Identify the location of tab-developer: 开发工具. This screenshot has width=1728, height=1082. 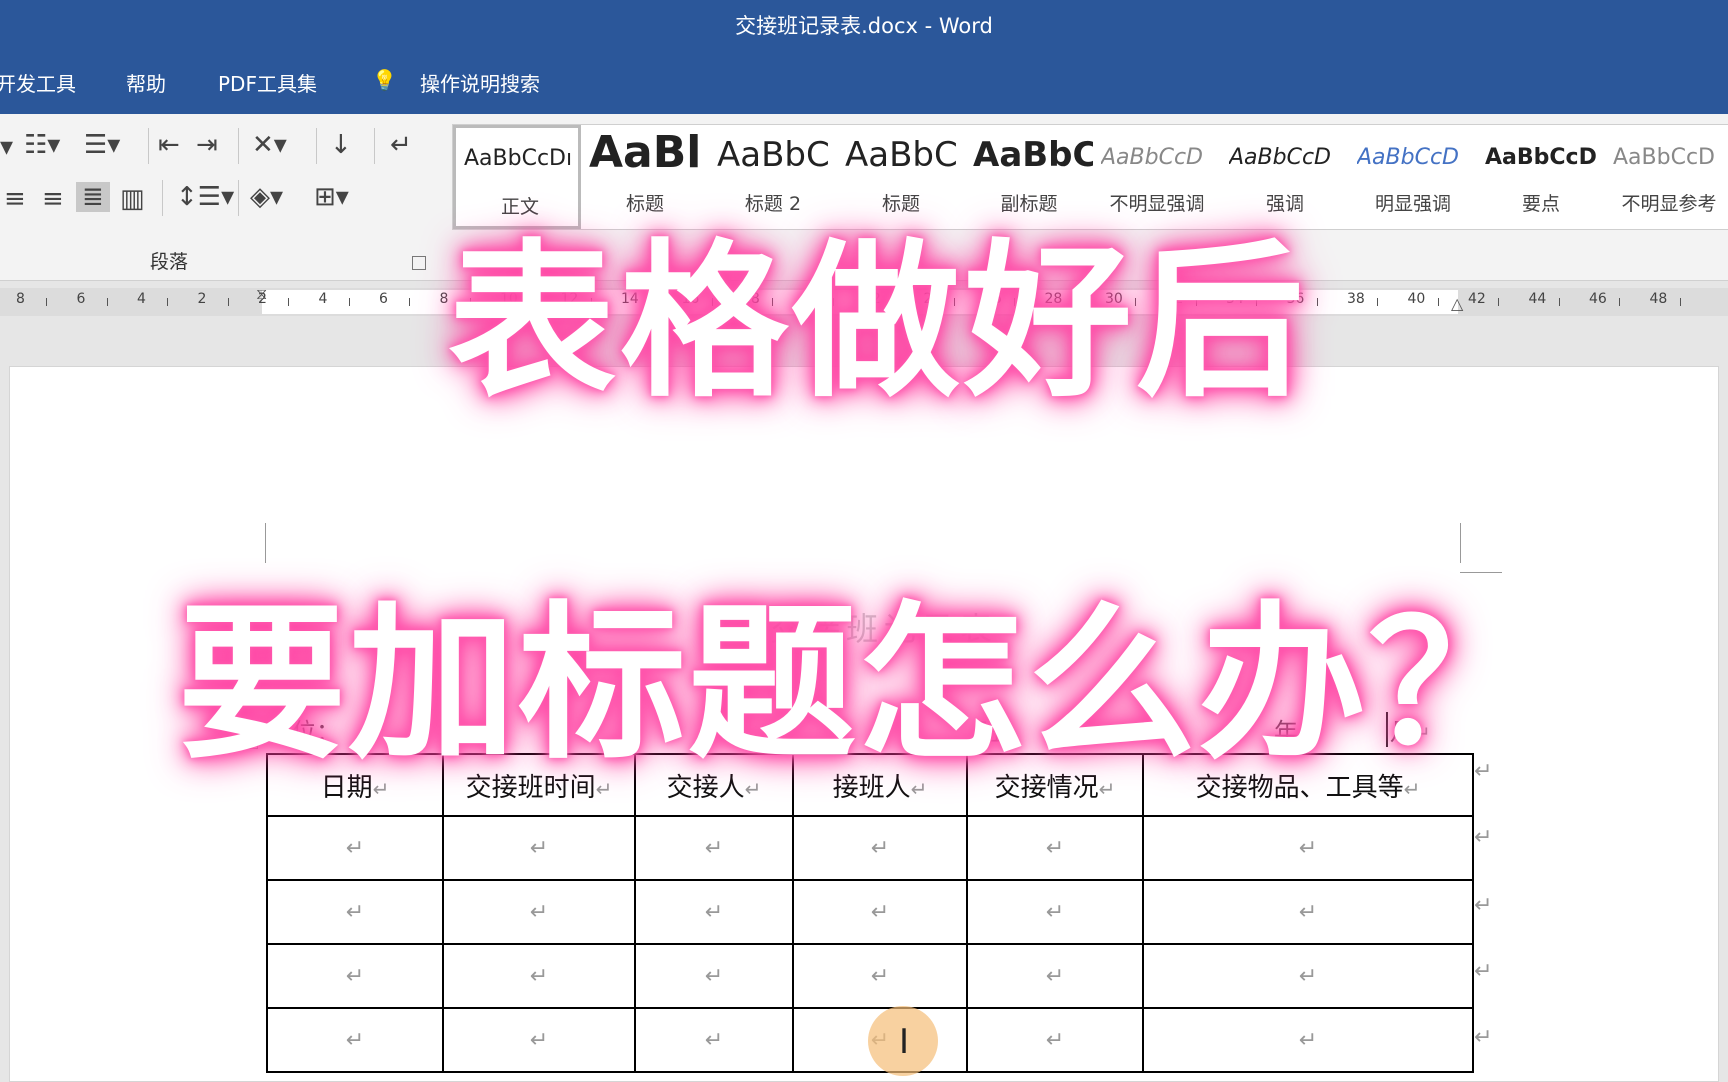
(38, 82).